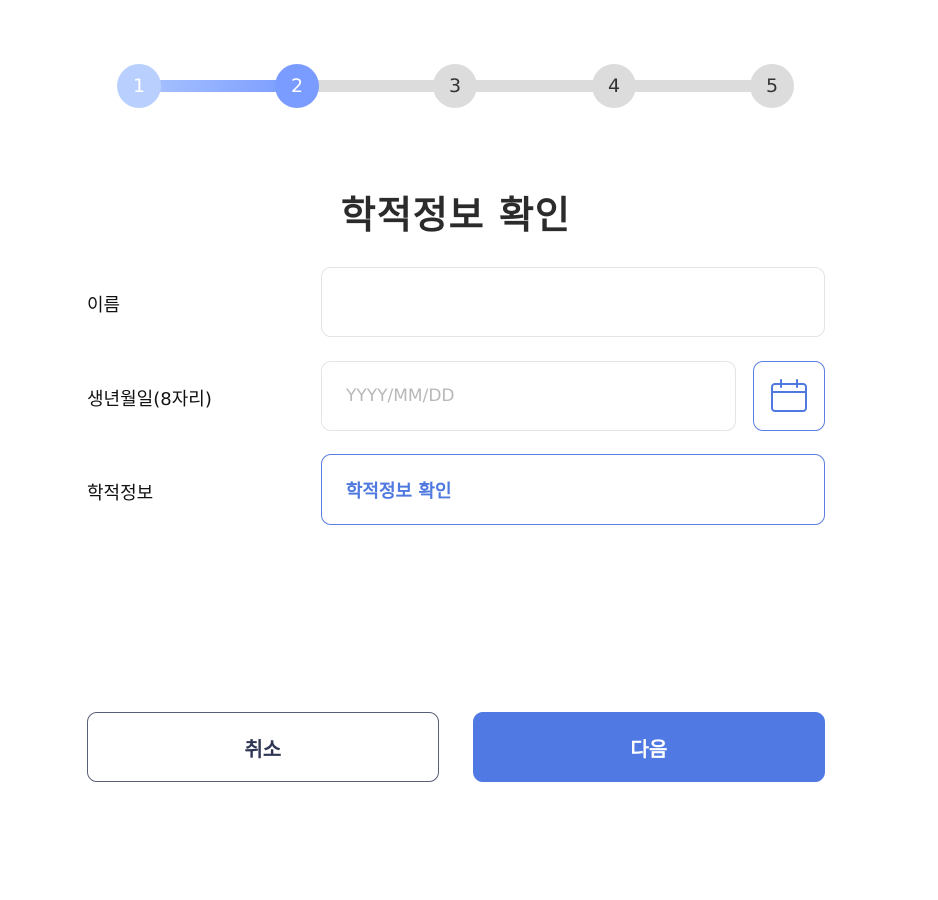  What do you see at coordinates (528, 396) in the screenshot?
I see `birthdate-input` at bounding box center [528, 396].